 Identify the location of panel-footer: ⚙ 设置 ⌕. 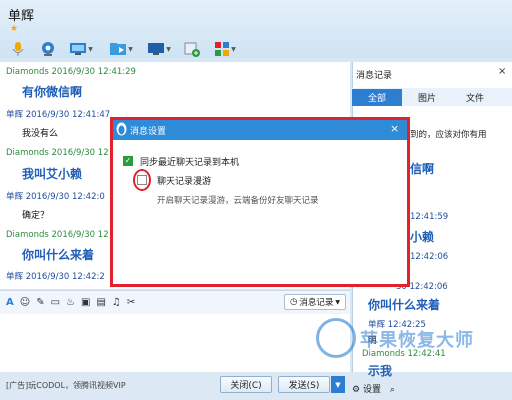
(373, 388).